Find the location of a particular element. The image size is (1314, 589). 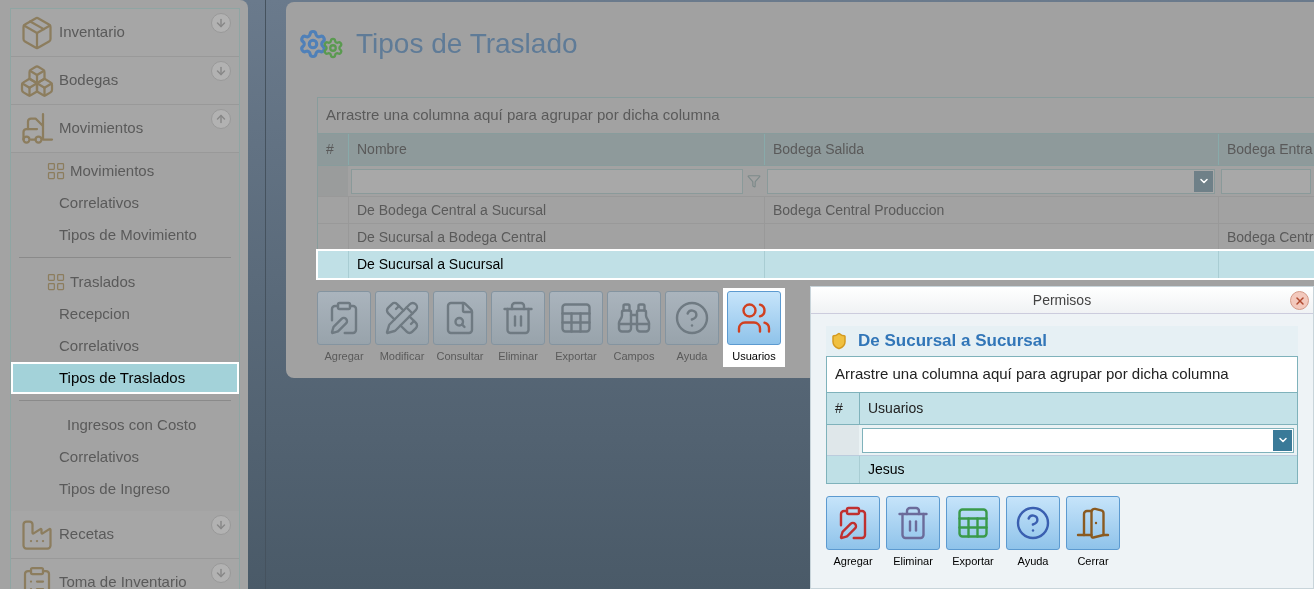

section-label: Recetas is located at coordinates (87, 534).